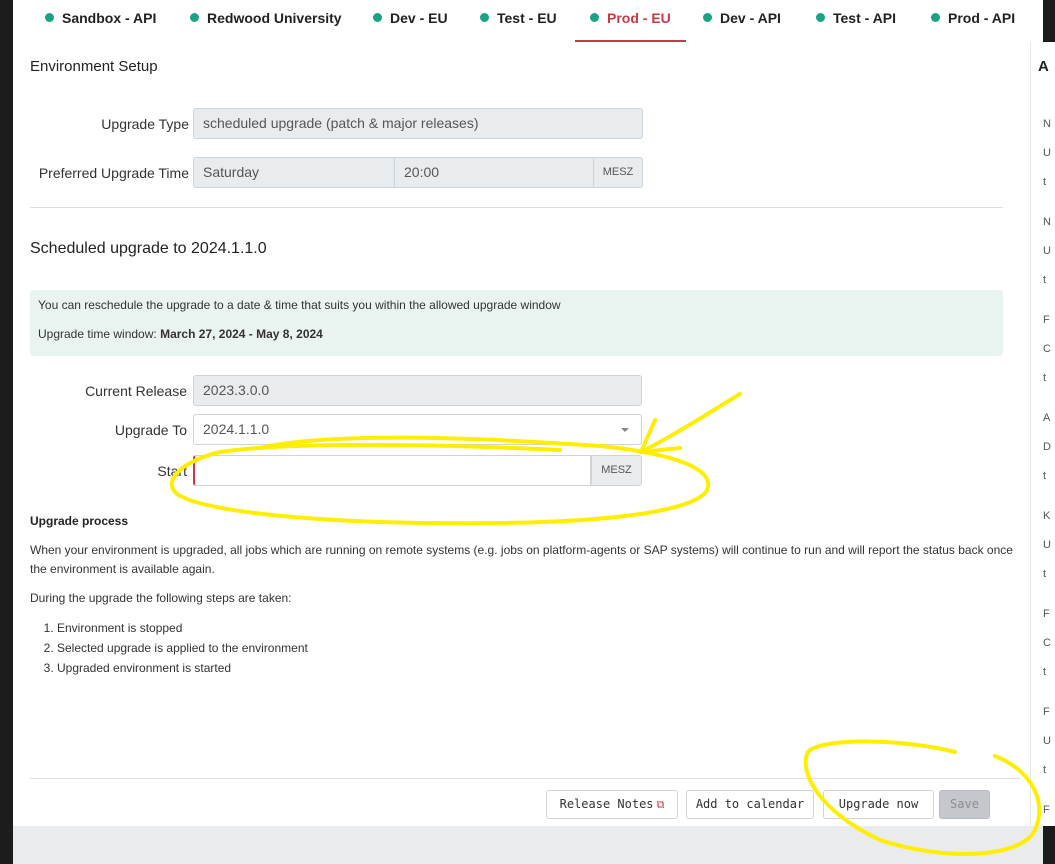 The image size is (1055, 864). Describe the element at coordinates (182, 628) in the screenshot. I see `list-item: Environment is stopped` at that location.